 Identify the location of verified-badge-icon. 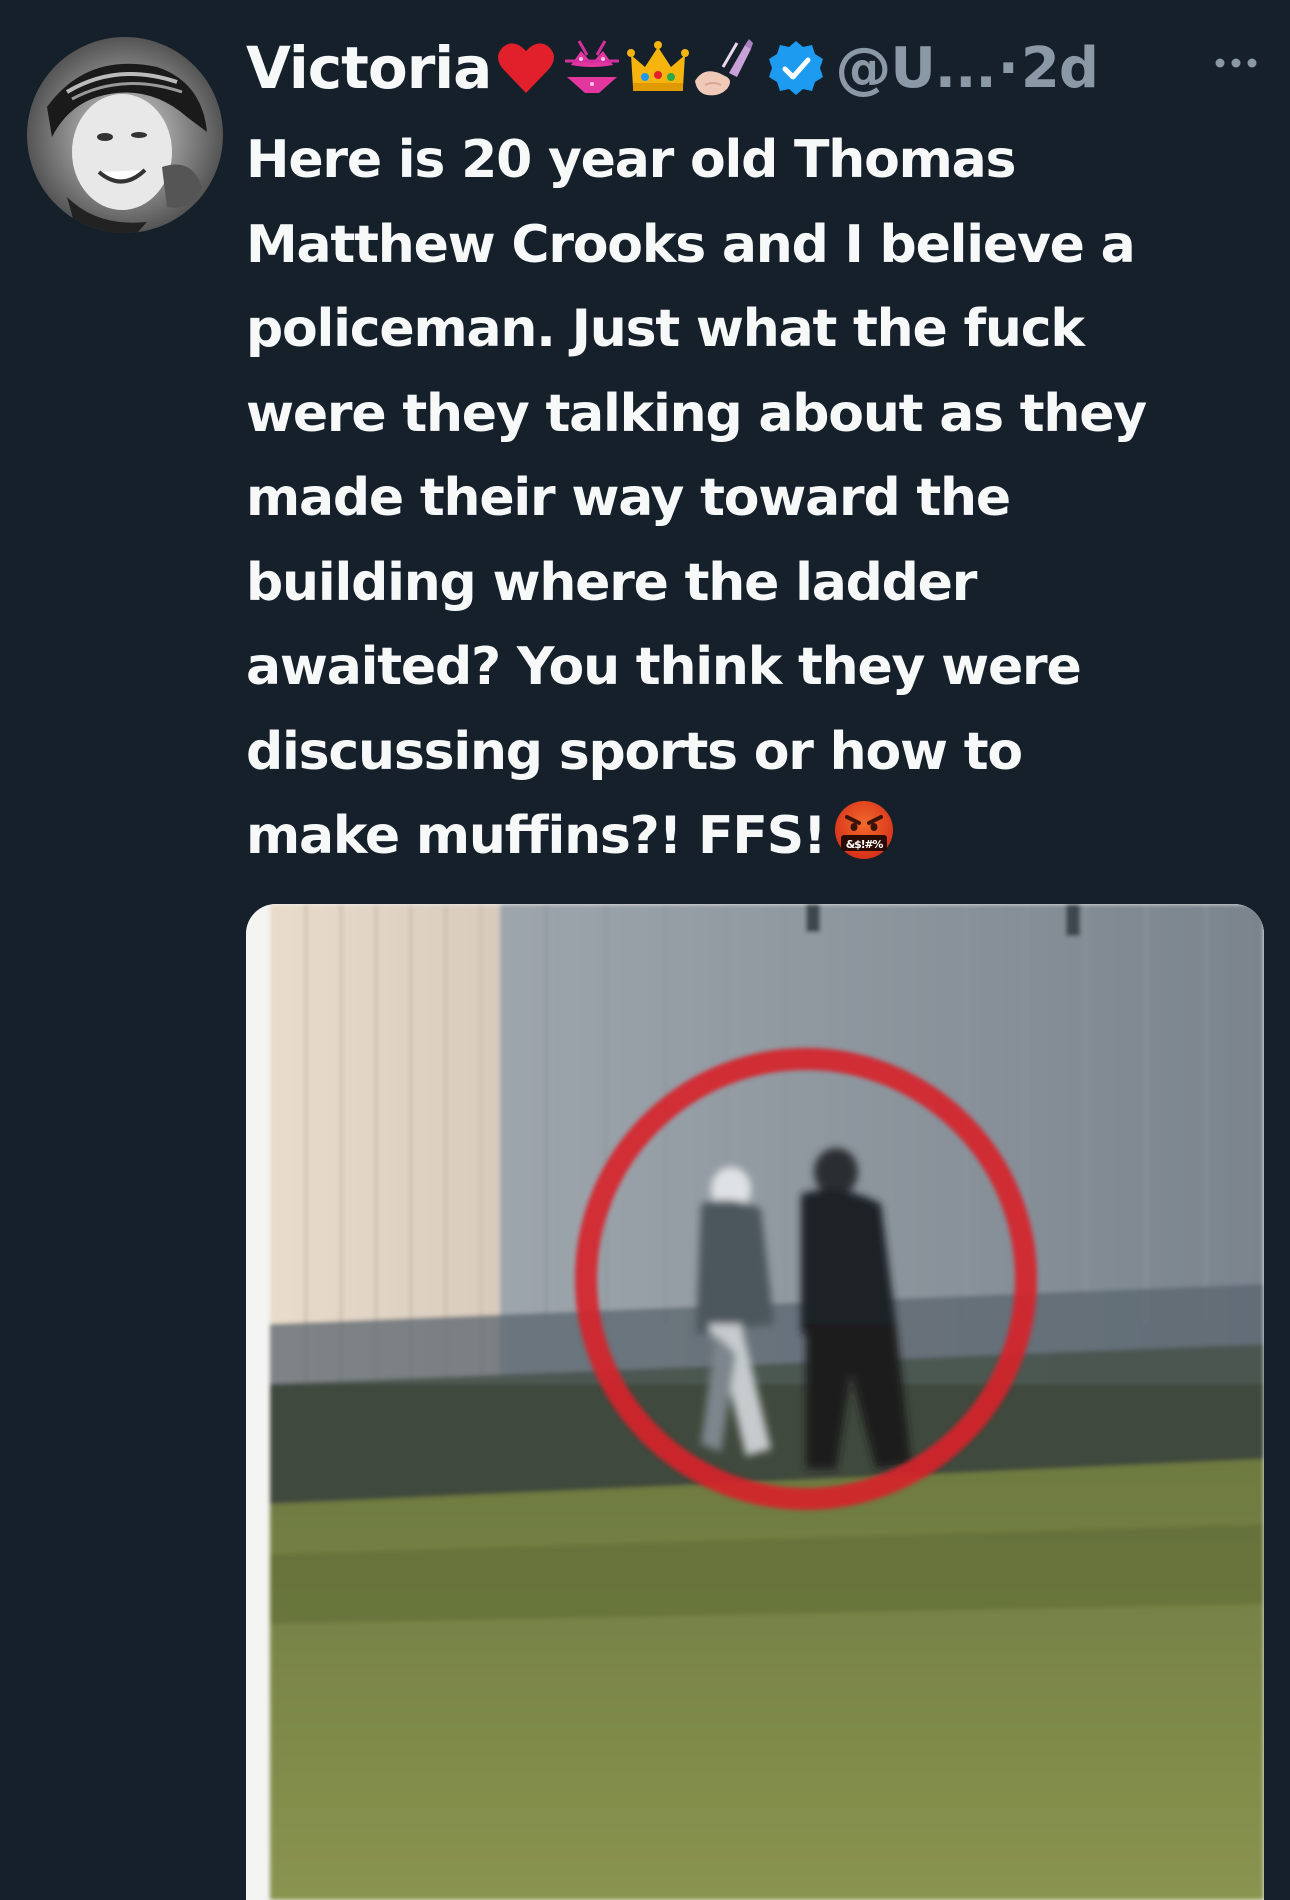
(796, 68).